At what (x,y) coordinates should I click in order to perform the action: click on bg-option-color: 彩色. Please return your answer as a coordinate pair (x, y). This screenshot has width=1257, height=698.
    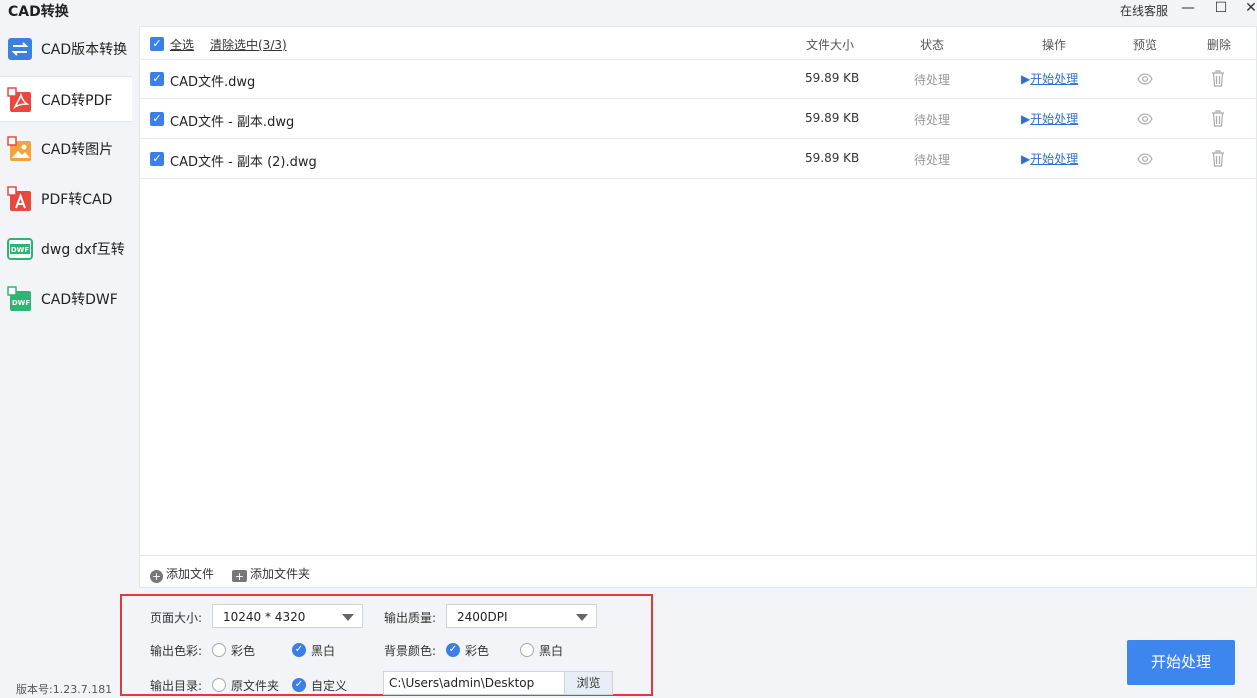
    Looking at the image, I should click on (477, 651).